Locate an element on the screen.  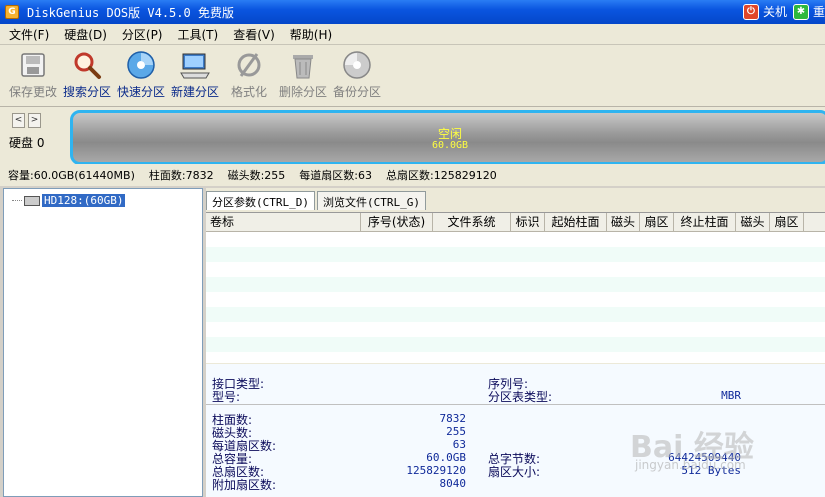
disc-icon is located at coordinates (141, 65).